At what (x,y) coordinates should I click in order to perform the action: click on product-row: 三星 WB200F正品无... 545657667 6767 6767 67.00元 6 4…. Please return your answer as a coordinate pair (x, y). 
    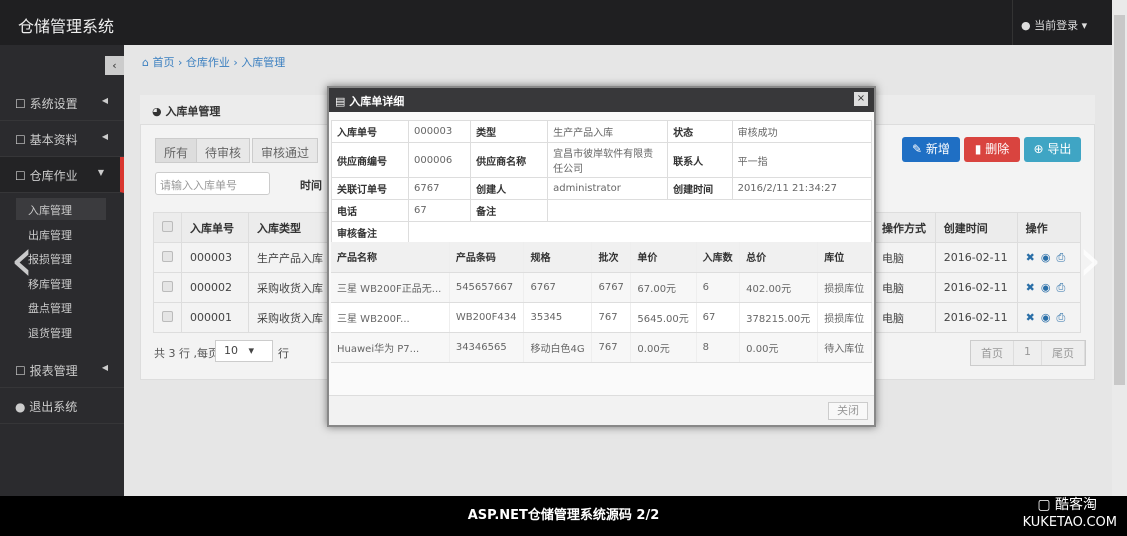
    Looking at the image, I should click on (601, 287).